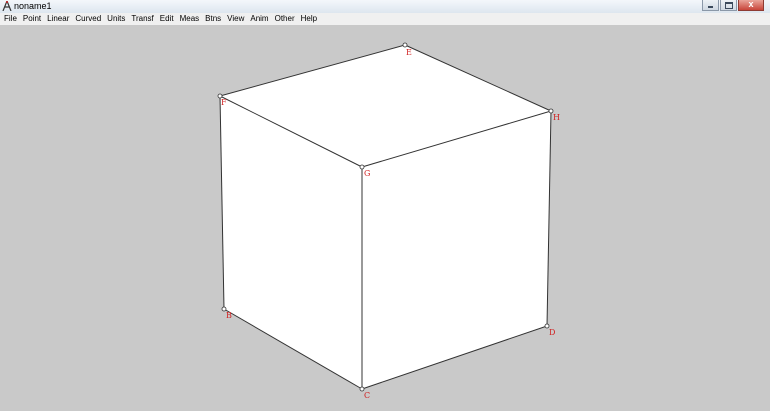 This screenshot has width=770, height=411. Describe the element at coordinates (259, 19) in the screenshot. I see `menu-anim: Anim` at that location.